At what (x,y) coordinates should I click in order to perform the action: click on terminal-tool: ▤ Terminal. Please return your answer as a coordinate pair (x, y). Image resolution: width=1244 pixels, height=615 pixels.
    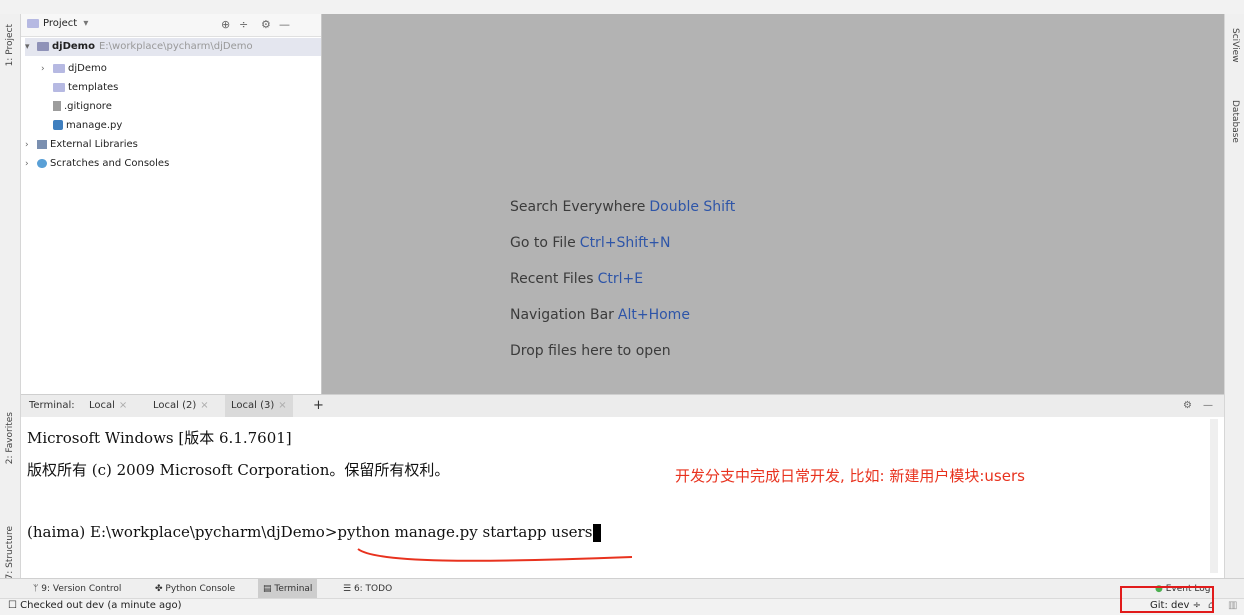
    Looking at the image, I should click on (288, 589).